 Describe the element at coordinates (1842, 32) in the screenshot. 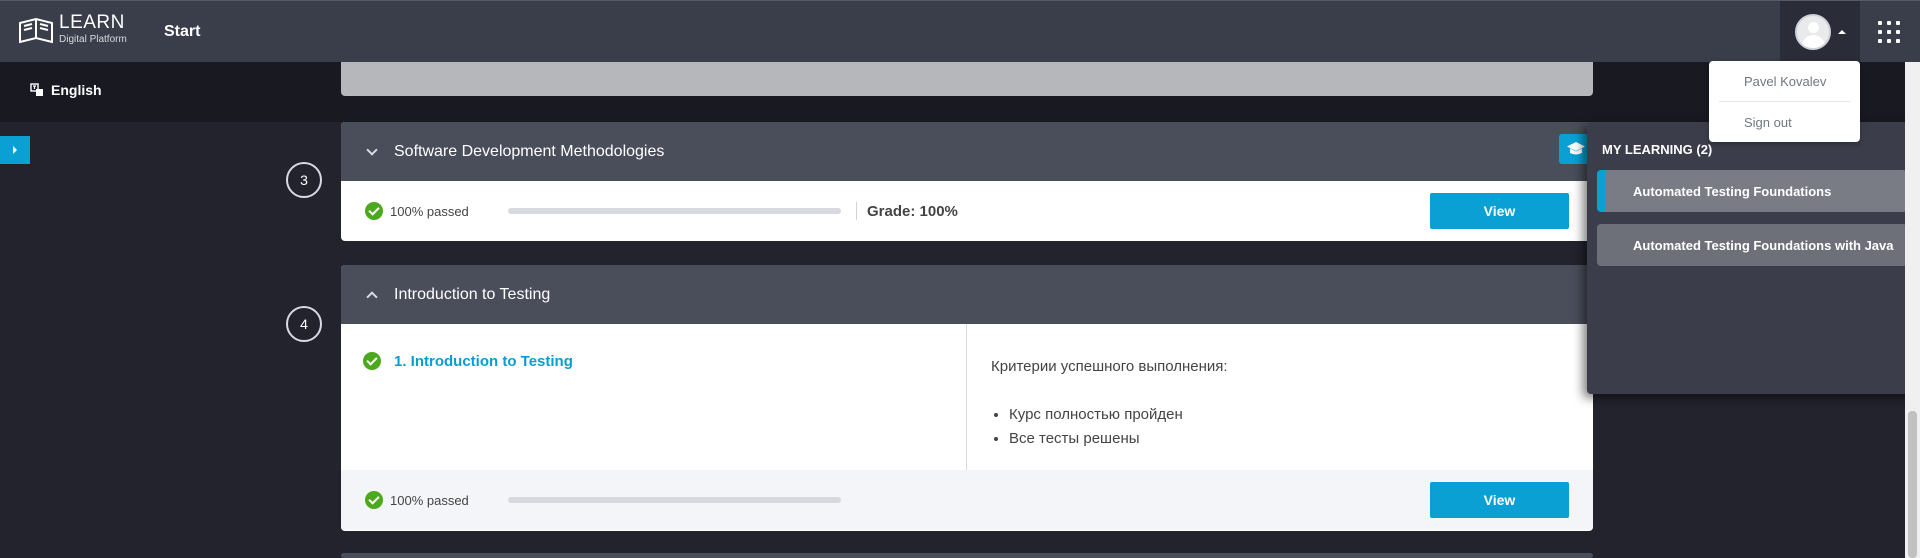

I see `caret-up-icon` at that location.